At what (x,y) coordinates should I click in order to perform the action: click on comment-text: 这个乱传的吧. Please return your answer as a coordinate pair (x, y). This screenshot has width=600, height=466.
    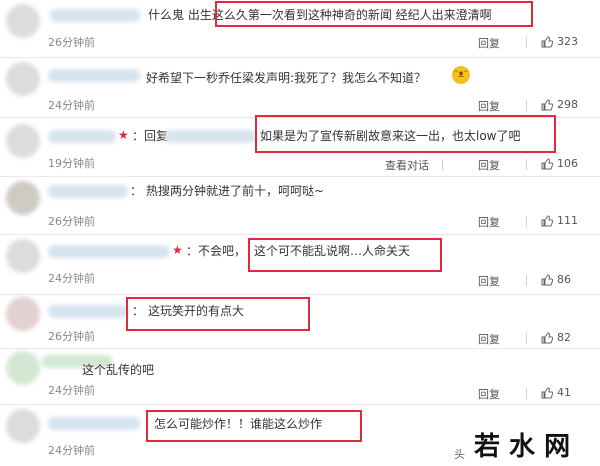
    Looking at the image, I should click on (118, 370).